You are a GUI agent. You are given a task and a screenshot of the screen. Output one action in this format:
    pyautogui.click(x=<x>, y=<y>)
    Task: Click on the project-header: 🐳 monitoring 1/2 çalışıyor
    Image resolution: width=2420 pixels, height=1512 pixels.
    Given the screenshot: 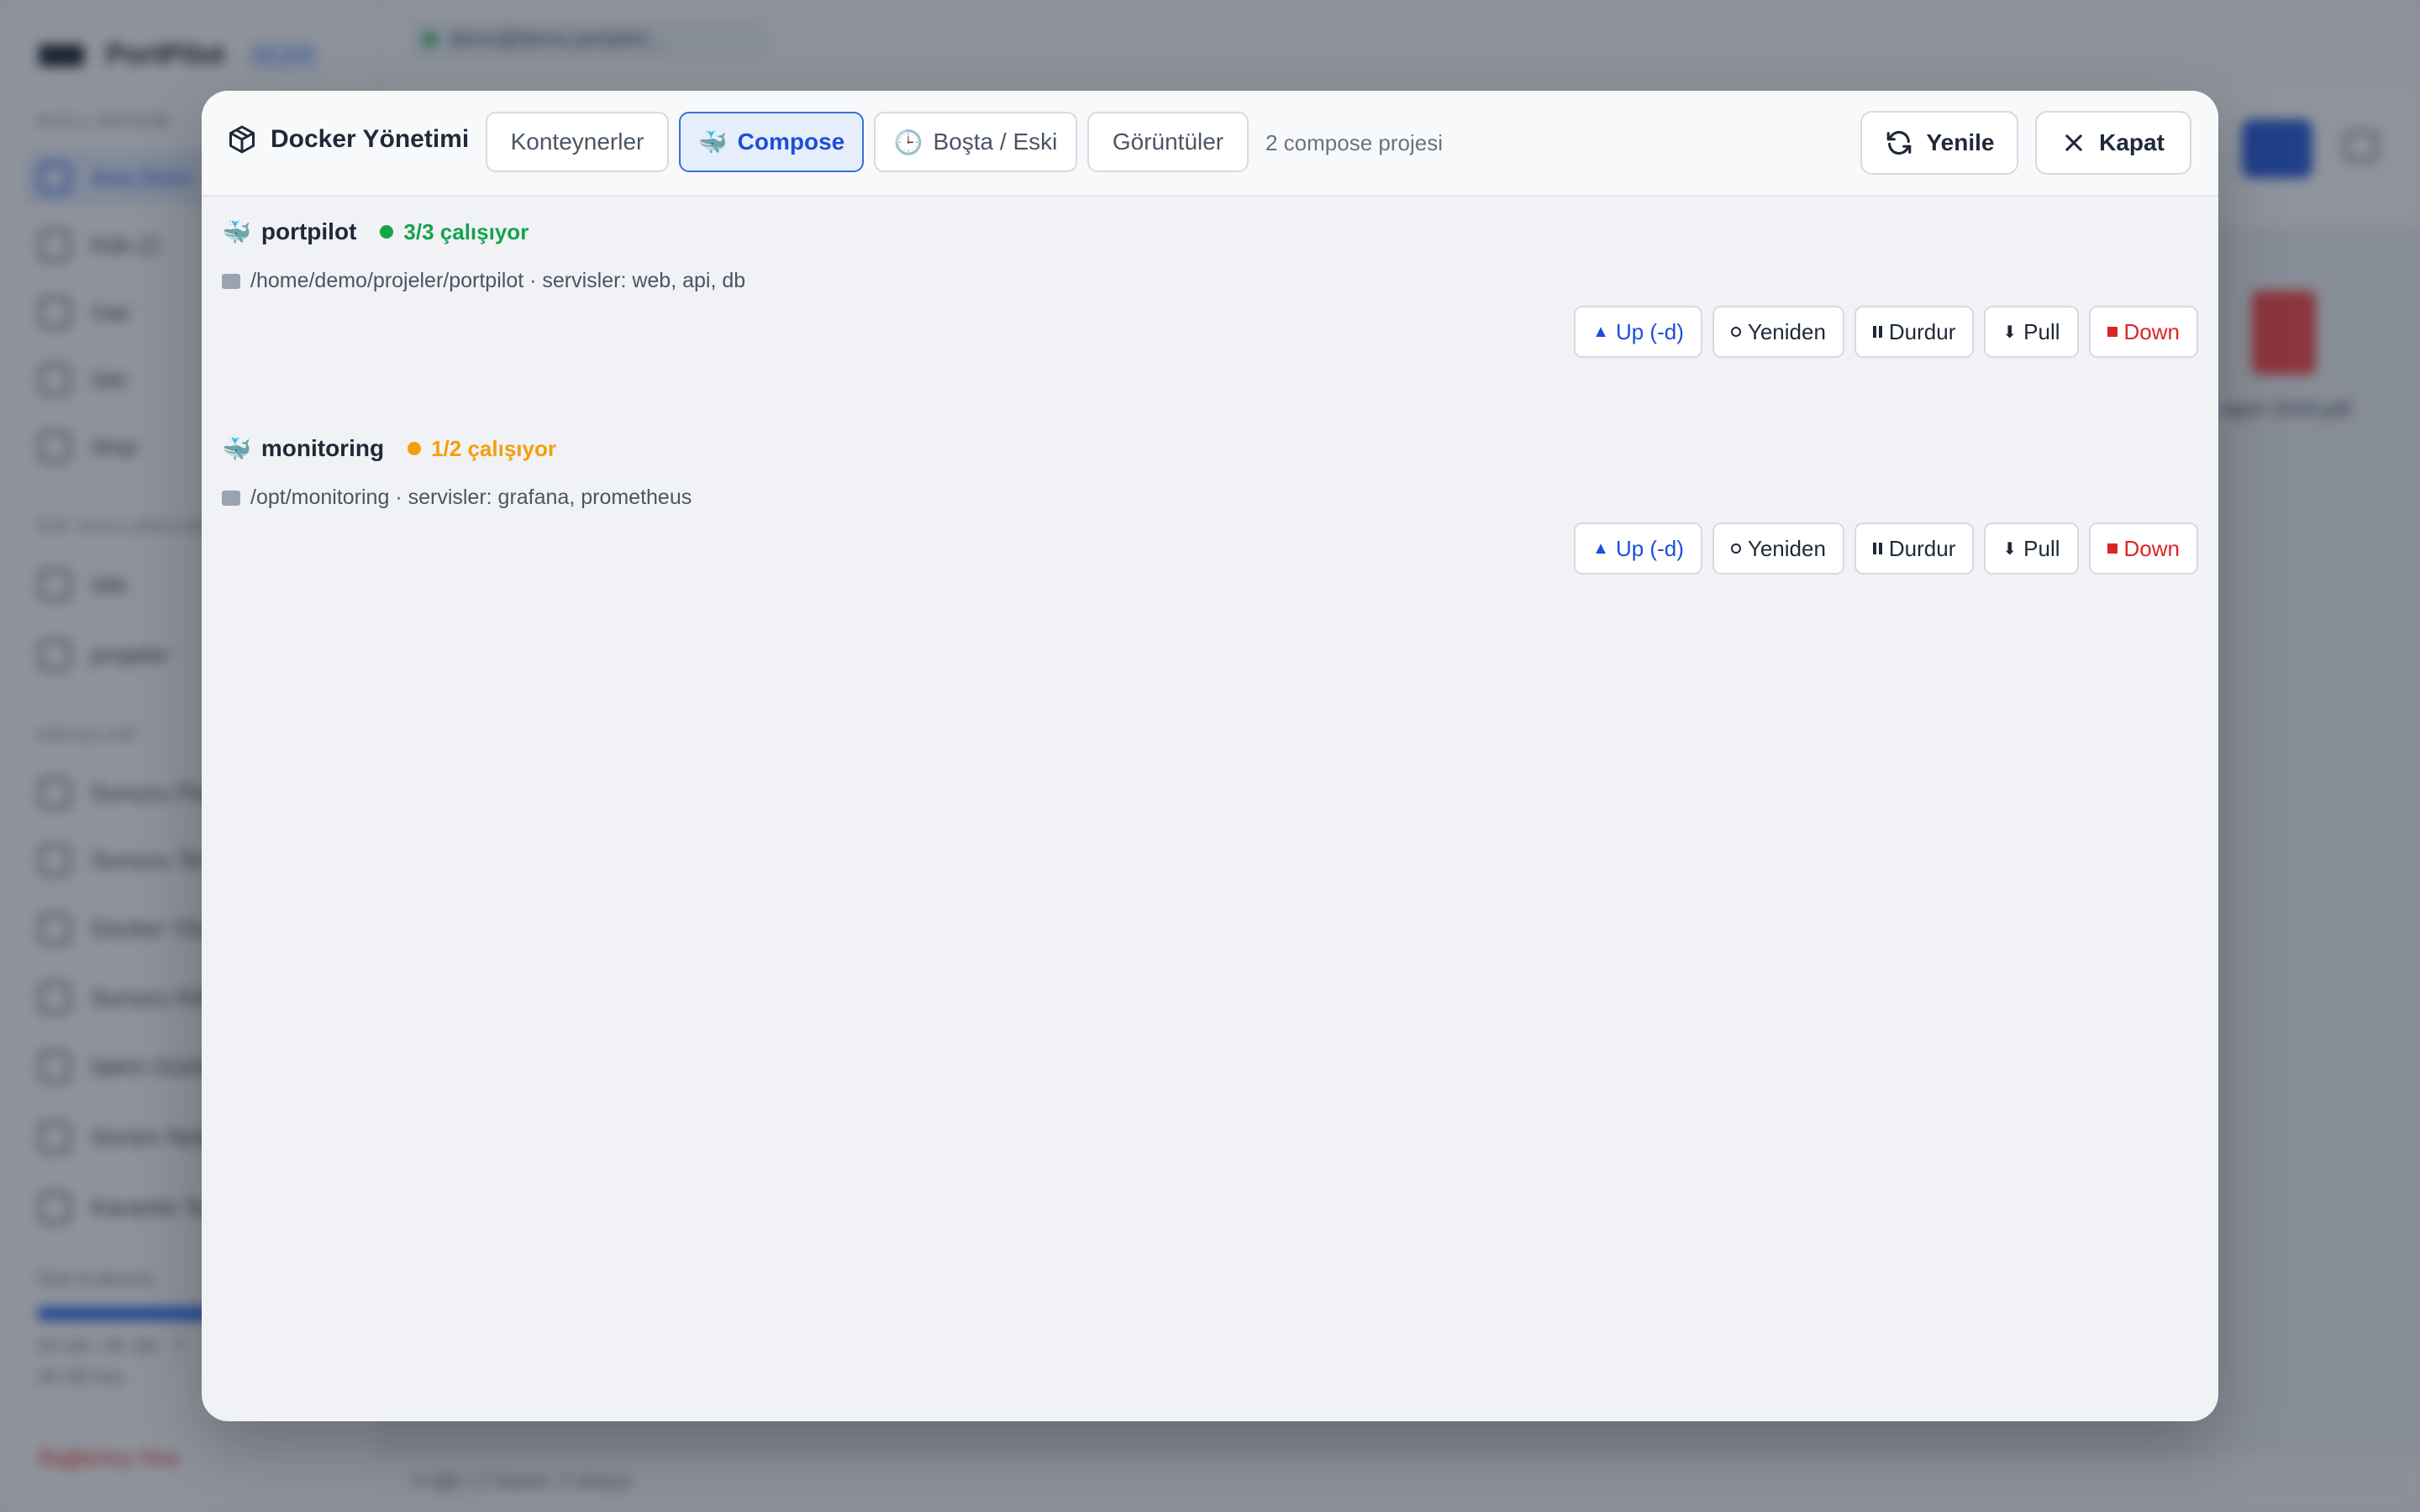 What is the action you would take?
    pyautogui.click(x=389, y=448)
    